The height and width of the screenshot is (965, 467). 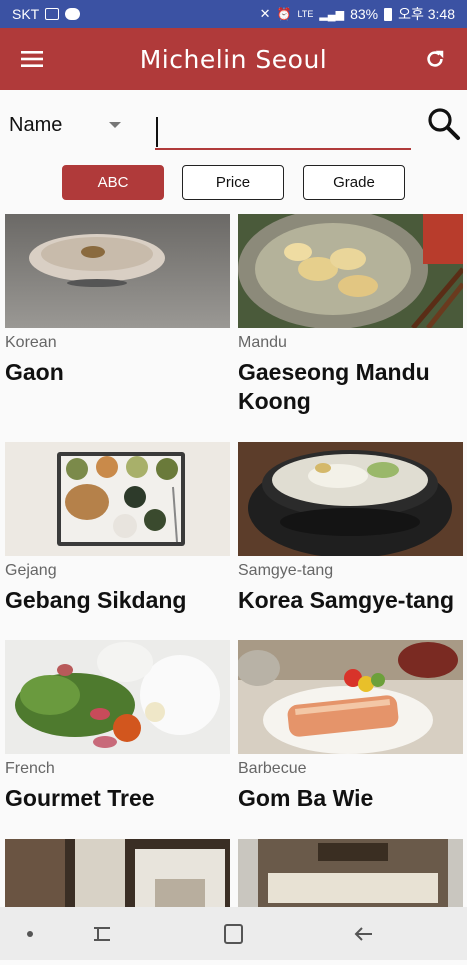 What do you see at coordinates (286, 570) in the screenshot?
I see `restaurant-category: Samgye-tang` at bounding box center [286, 570].